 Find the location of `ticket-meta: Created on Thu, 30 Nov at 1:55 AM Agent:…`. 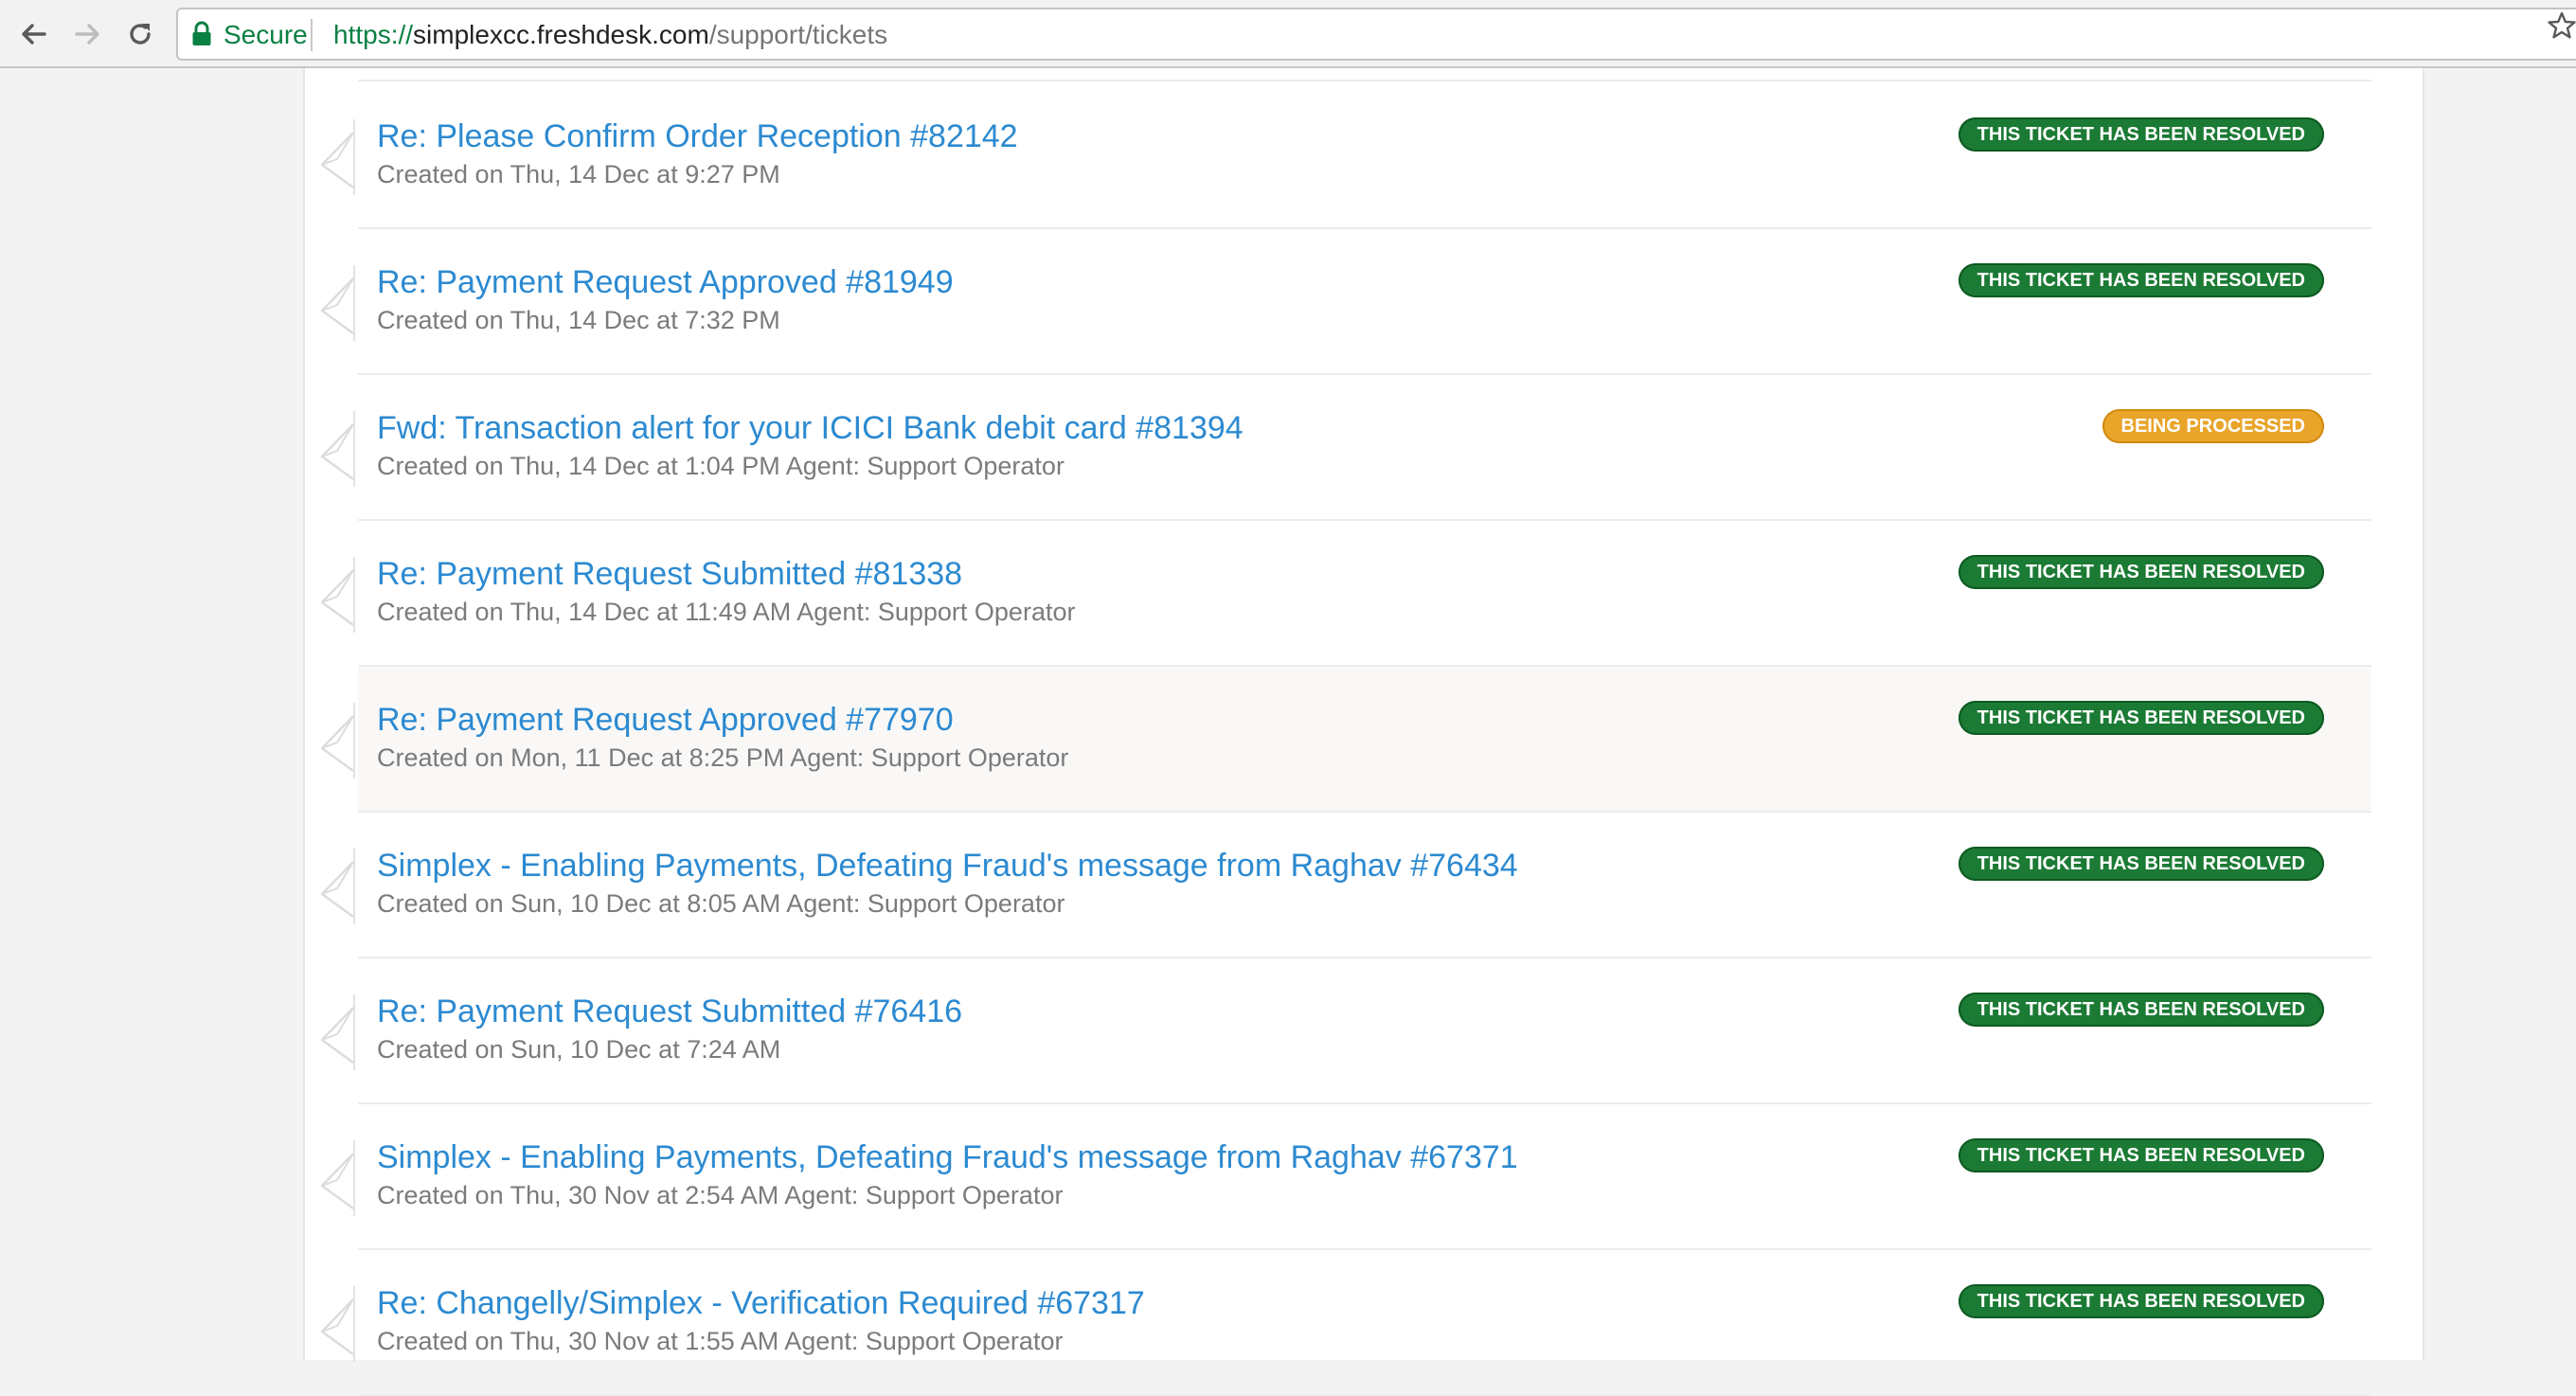

ticket-meta: Created on Thu, 30 Nov at 1:55 AM Agent:… is located at coordinates (720, 1341).